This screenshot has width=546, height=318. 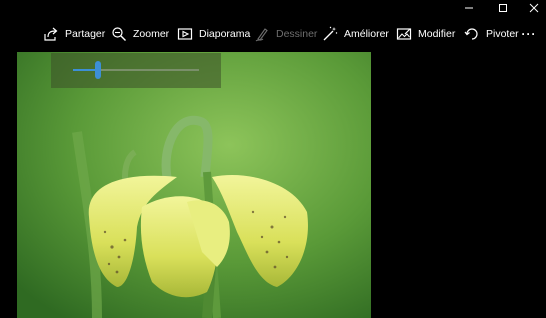 I want to click on slideshow-icon, so click(x=185, y=34).